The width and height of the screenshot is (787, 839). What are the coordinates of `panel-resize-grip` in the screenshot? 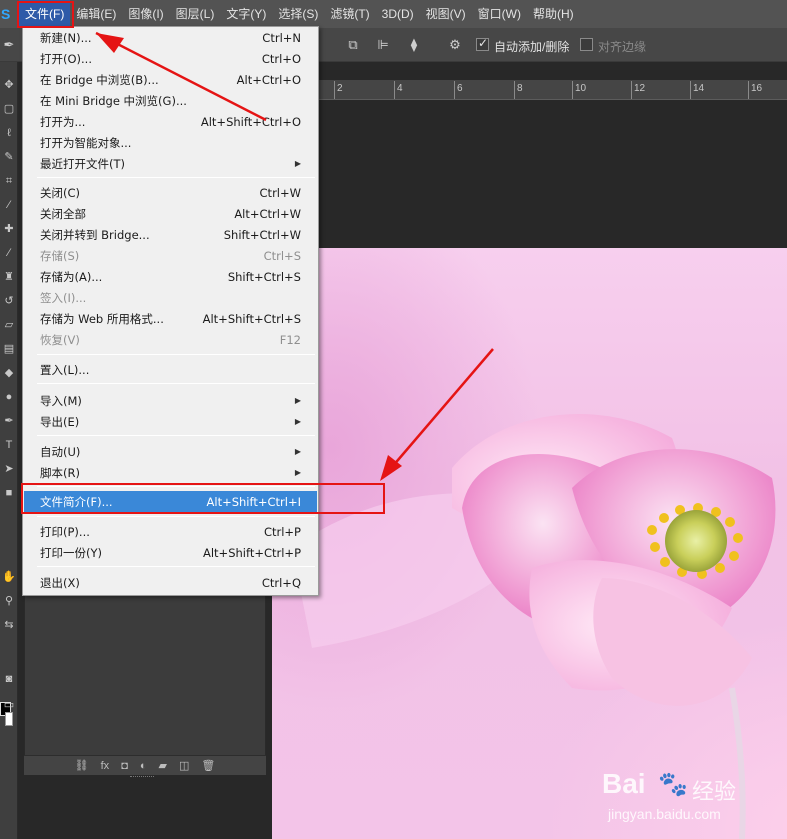 It's located at (142, 778).